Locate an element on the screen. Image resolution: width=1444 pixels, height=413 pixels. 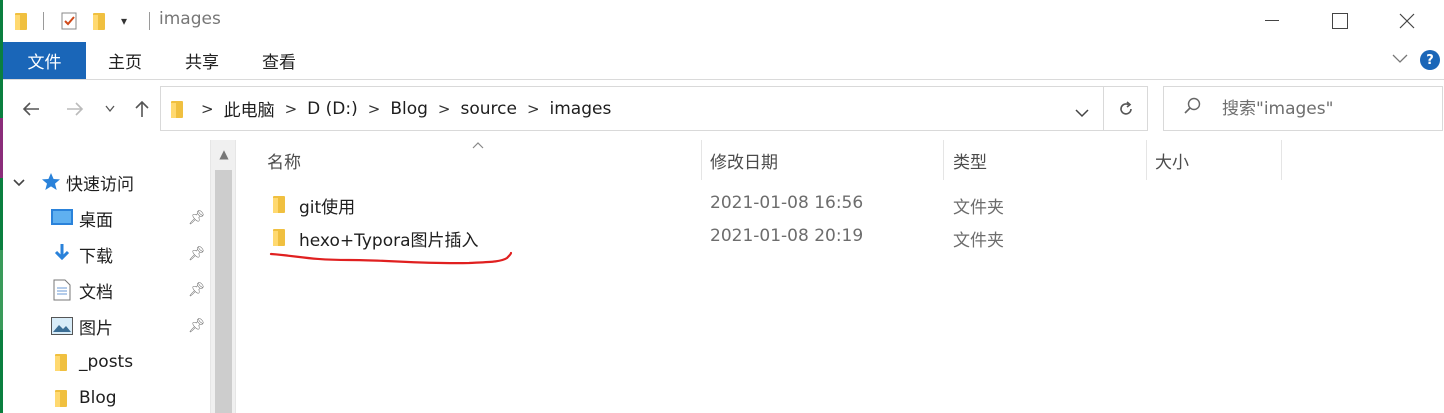
recent-locations-icon is located at coordinates (110, 109).